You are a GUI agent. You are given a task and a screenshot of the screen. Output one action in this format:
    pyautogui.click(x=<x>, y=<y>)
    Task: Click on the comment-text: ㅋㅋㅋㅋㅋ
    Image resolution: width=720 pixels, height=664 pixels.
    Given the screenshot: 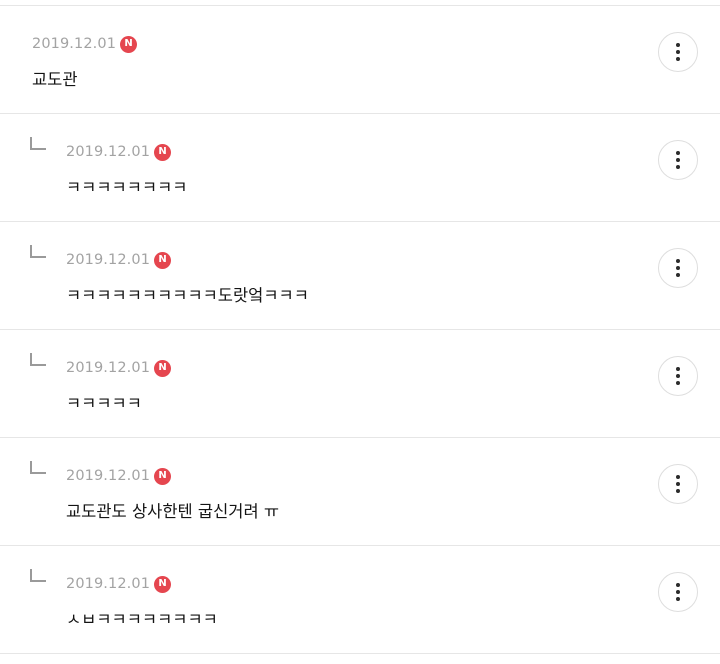 What is the action you would take?
    pyautogui.click(x=104, y=403)
    